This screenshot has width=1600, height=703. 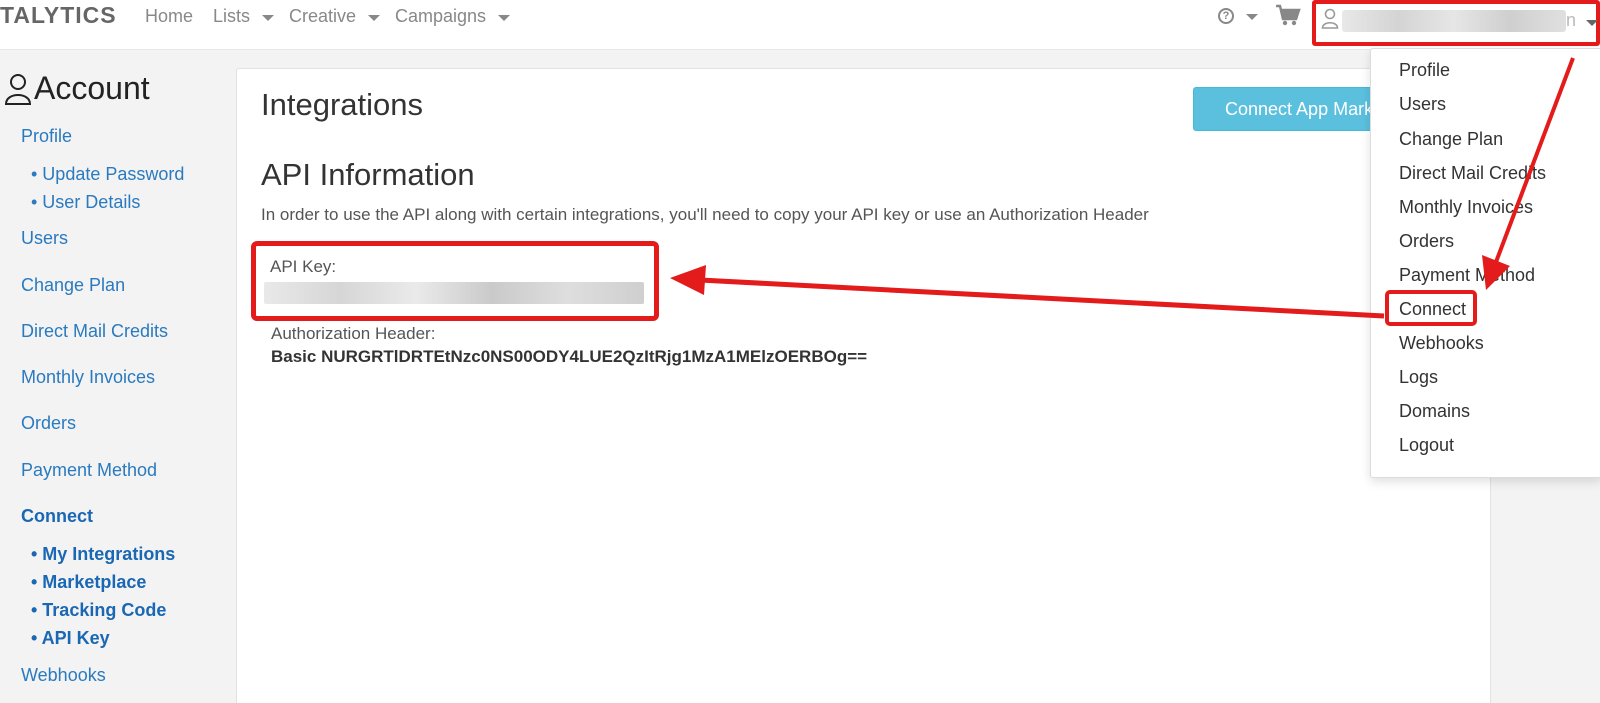 I want to click on sidebar-item-users: Users, so click(x=44, y=238).